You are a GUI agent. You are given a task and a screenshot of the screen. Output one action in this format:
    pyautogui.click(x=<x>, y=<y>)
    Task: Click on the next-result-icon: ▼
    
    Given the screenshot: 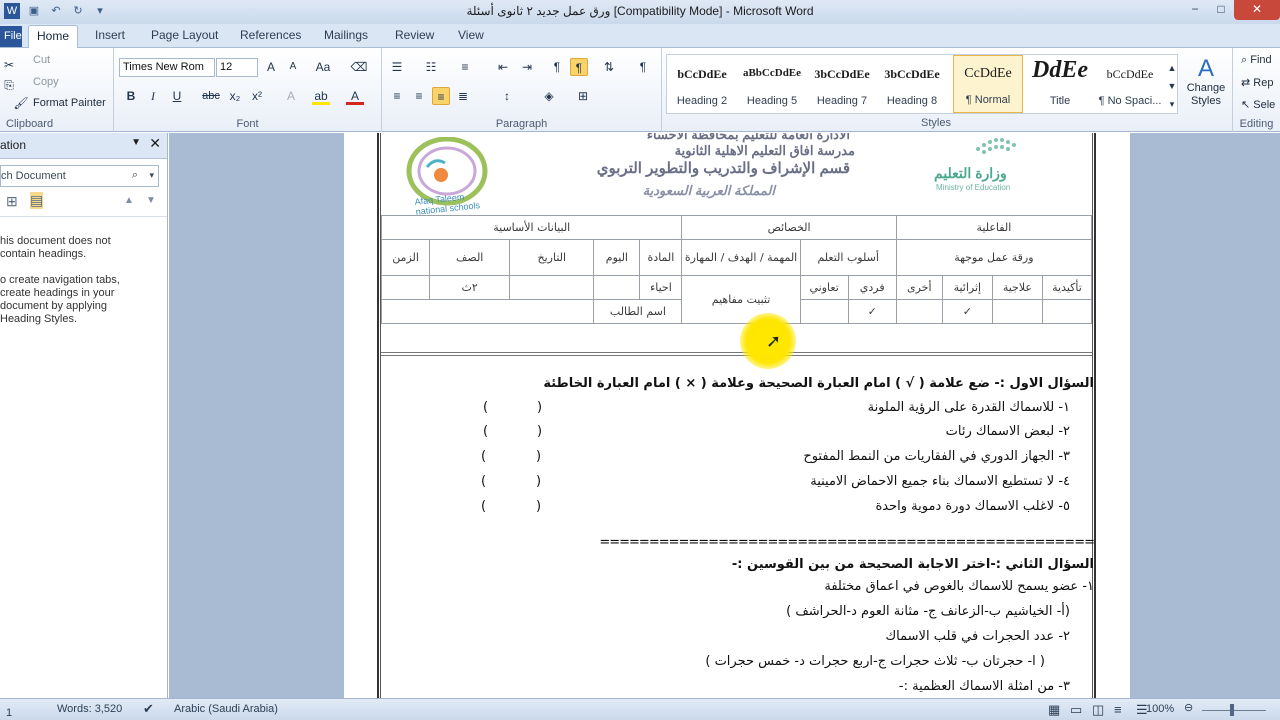 What is the action you would take?
    pyautogui.click(x=151, y=200)
    